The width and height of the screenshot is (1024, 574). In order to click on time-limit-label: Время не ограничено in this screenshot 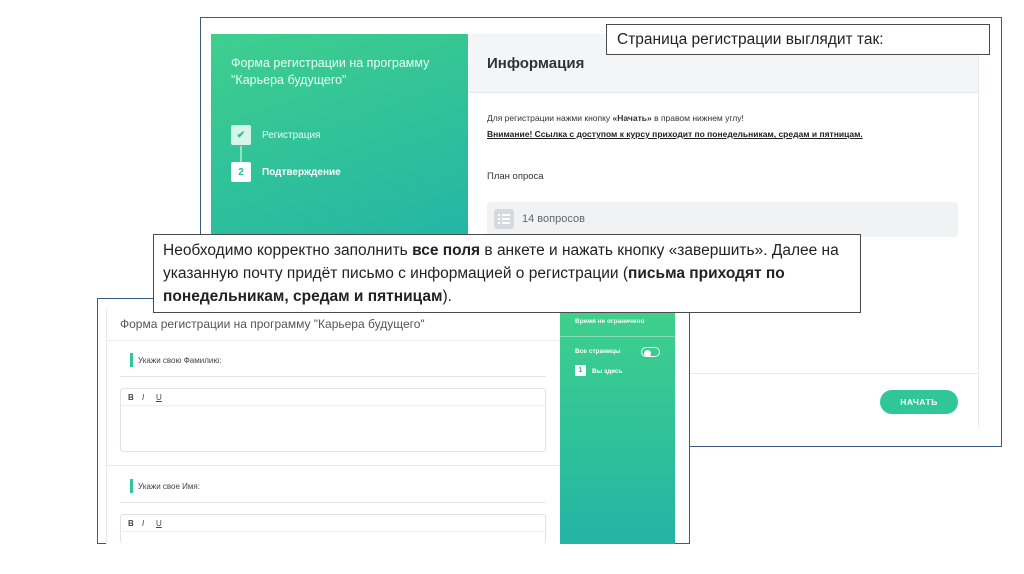, I will do `click(610, 321)`.